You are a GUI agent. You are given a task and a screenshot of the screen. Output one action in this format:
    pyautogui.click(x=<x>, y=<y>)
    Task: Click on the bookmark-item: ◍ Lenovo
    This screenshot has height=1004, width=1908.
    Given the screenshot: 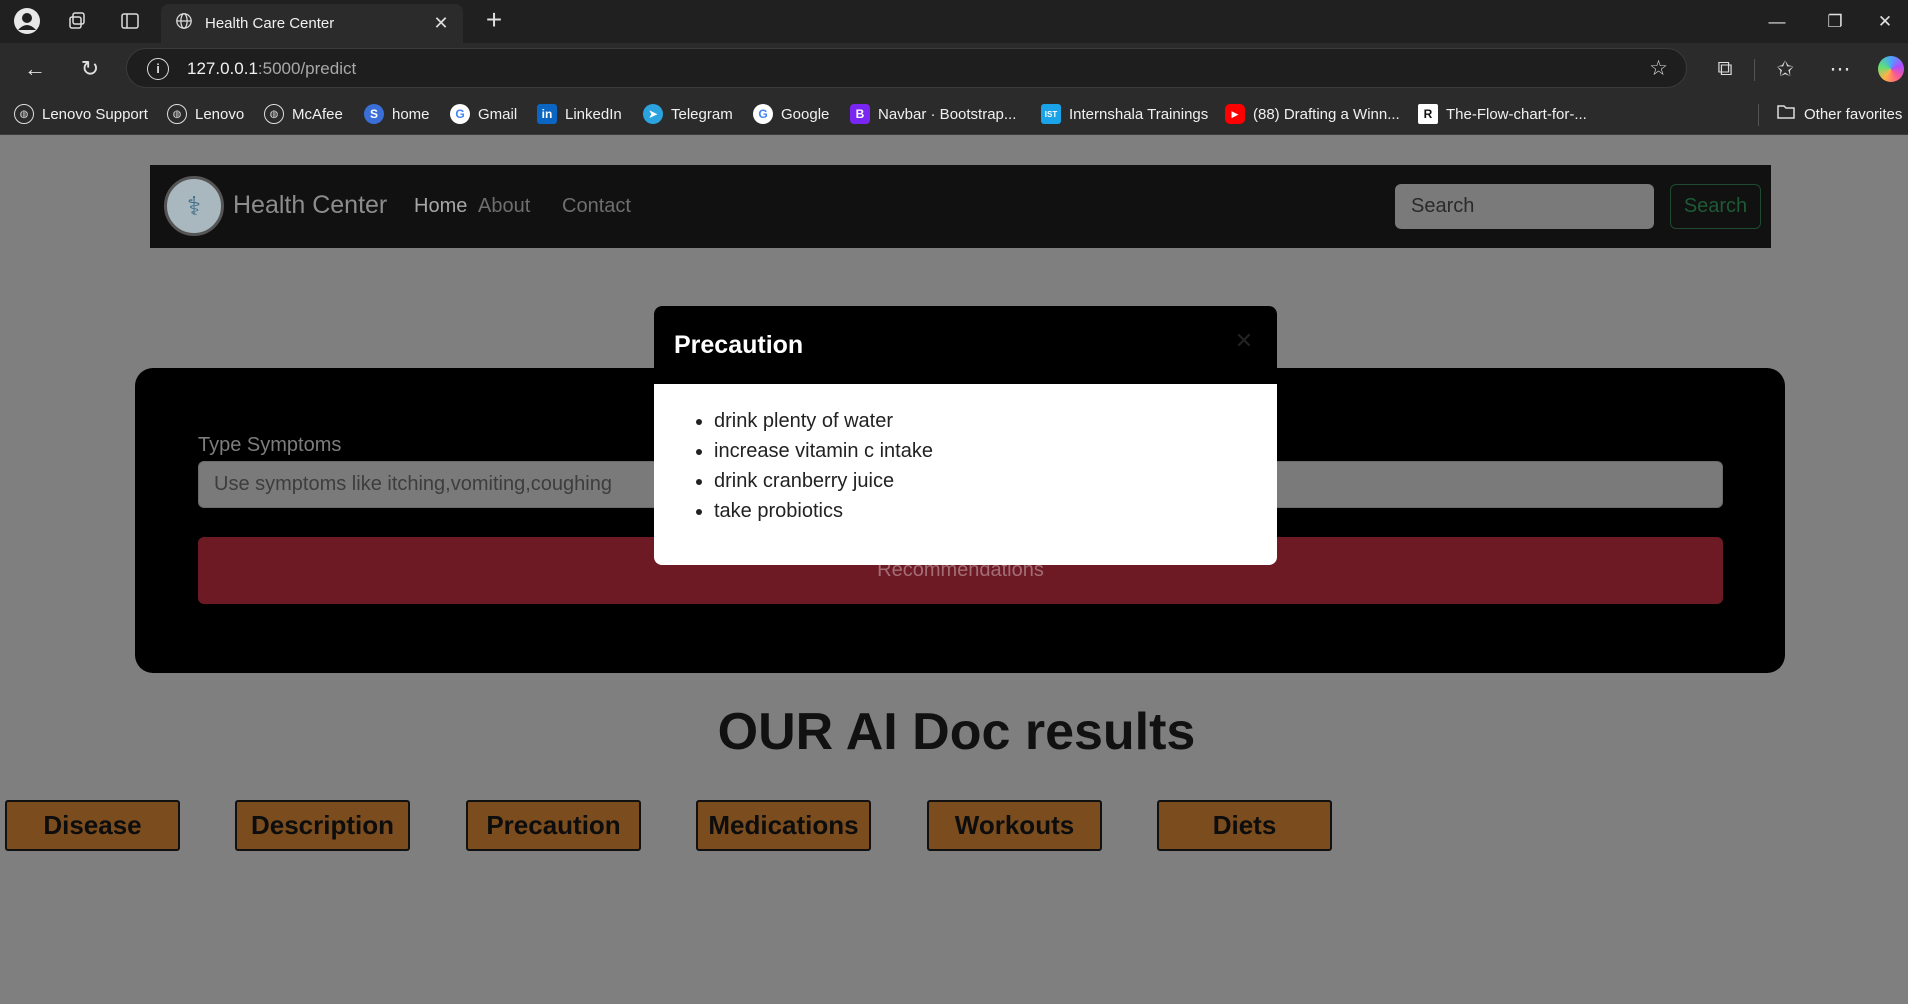 What is the action you would take?
    pyautogui.click(x=205, y=114)
    